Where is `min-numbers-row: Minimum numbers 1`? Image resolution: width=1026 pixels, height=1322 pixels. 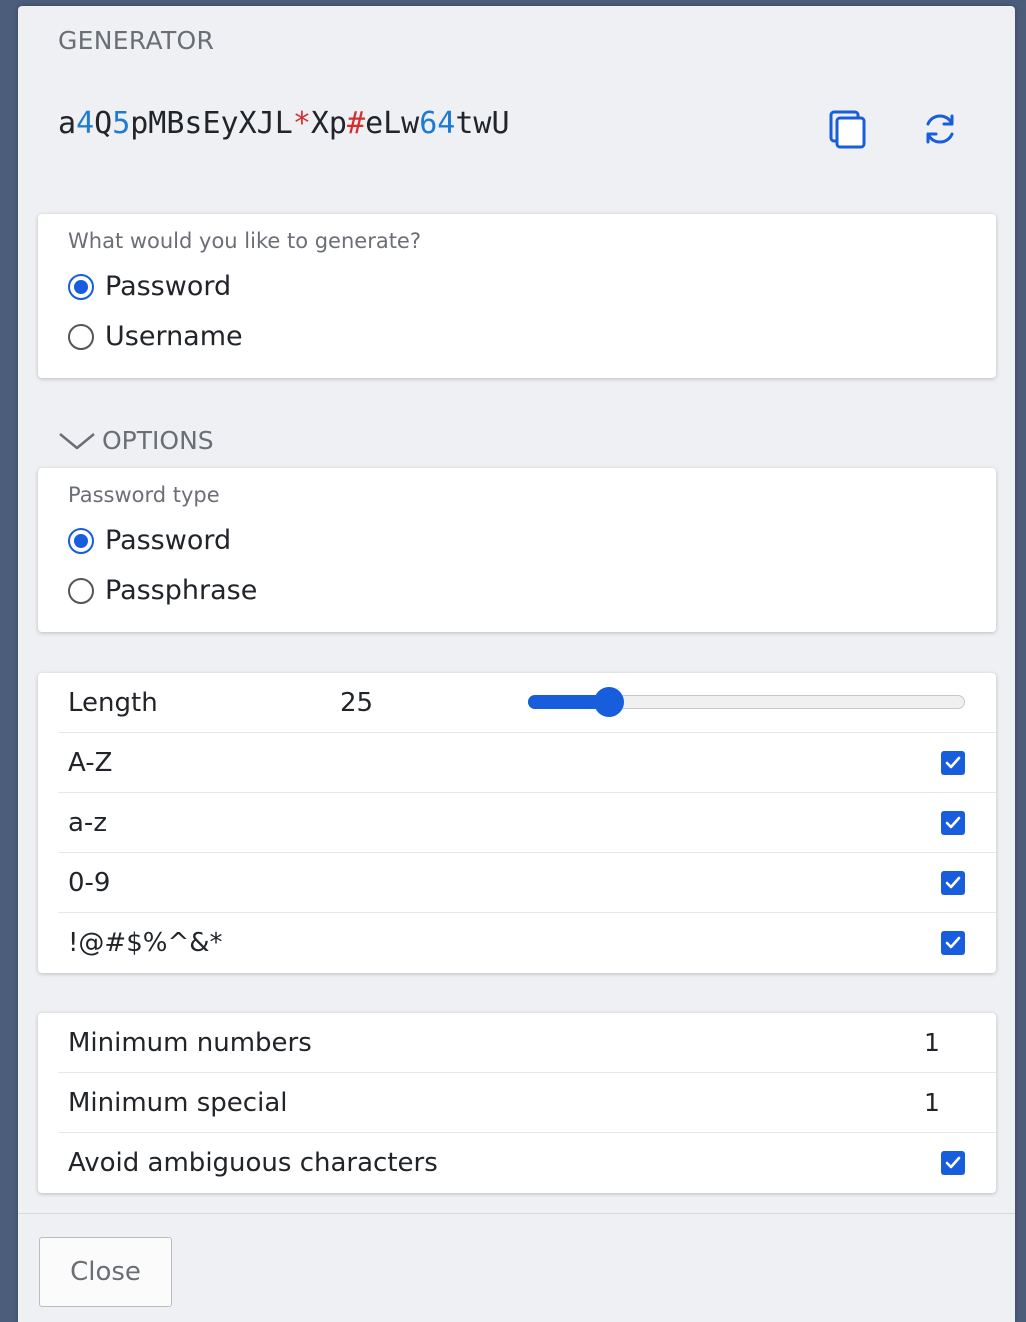
min-numbers-row: Minimum numbers 1 is located at coordinates (527, 1043).